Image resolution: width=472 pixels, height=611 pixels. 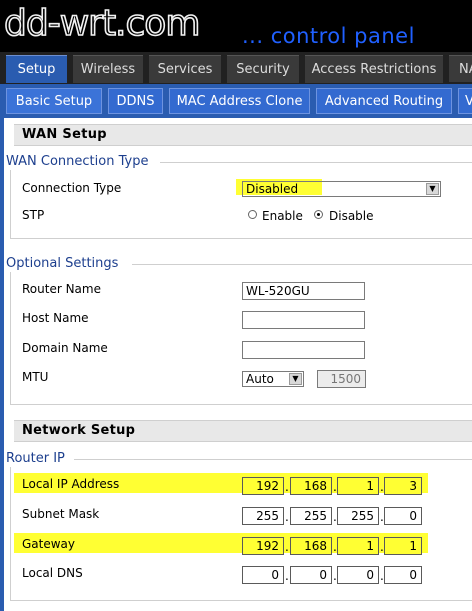 What do you see at coordinates (65, 348) in the screenshot?
I see `domain-name-label: Domain Name` at bounding box center [65, 348].